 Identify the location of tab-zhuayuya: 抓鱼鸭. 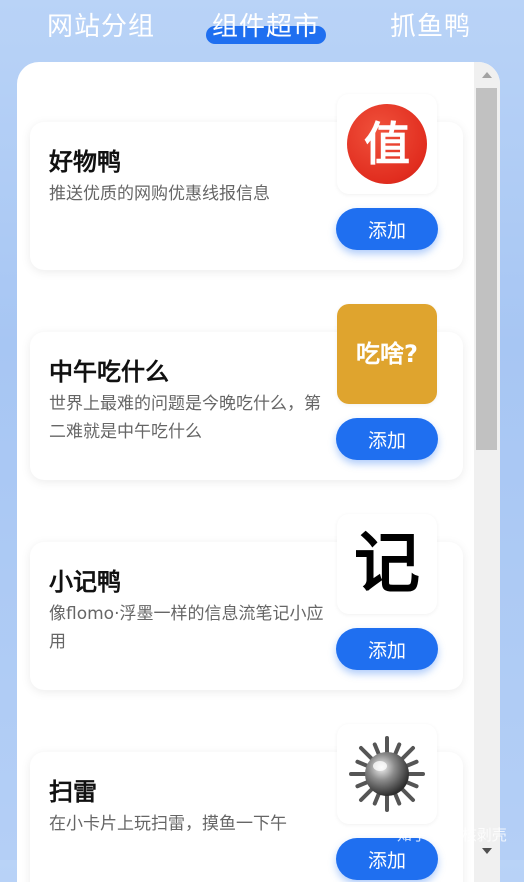
(430, 24).